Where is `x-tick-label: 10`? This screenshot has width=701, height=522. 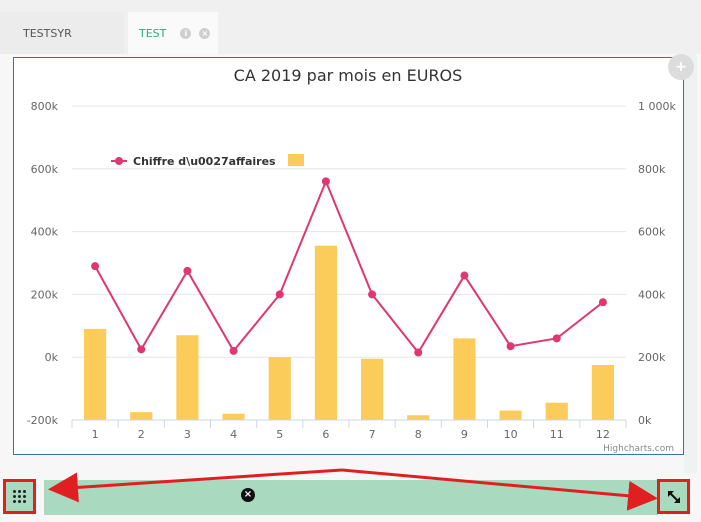
x-tick-label: 10 is located at coordinates (511, 434).